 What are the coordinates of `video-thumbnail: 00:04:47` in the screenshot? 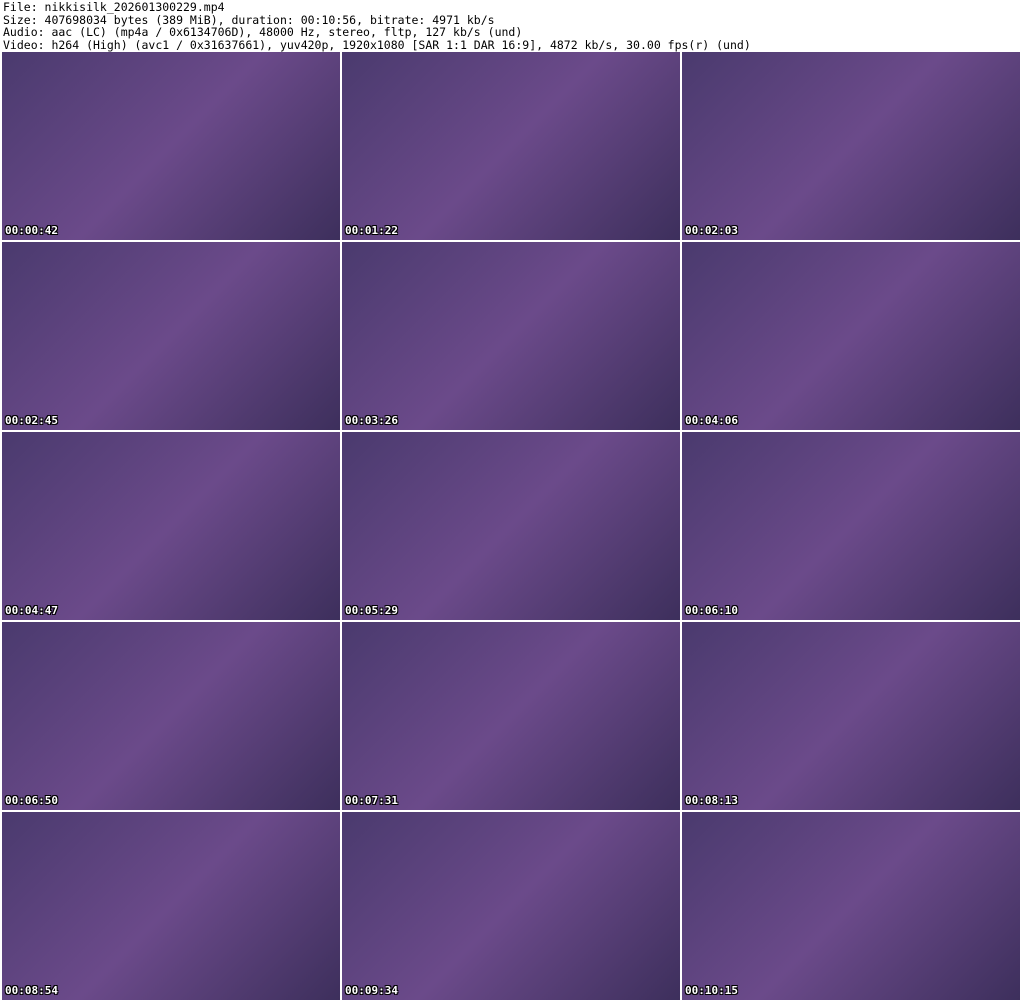 It's located at (171, 526).